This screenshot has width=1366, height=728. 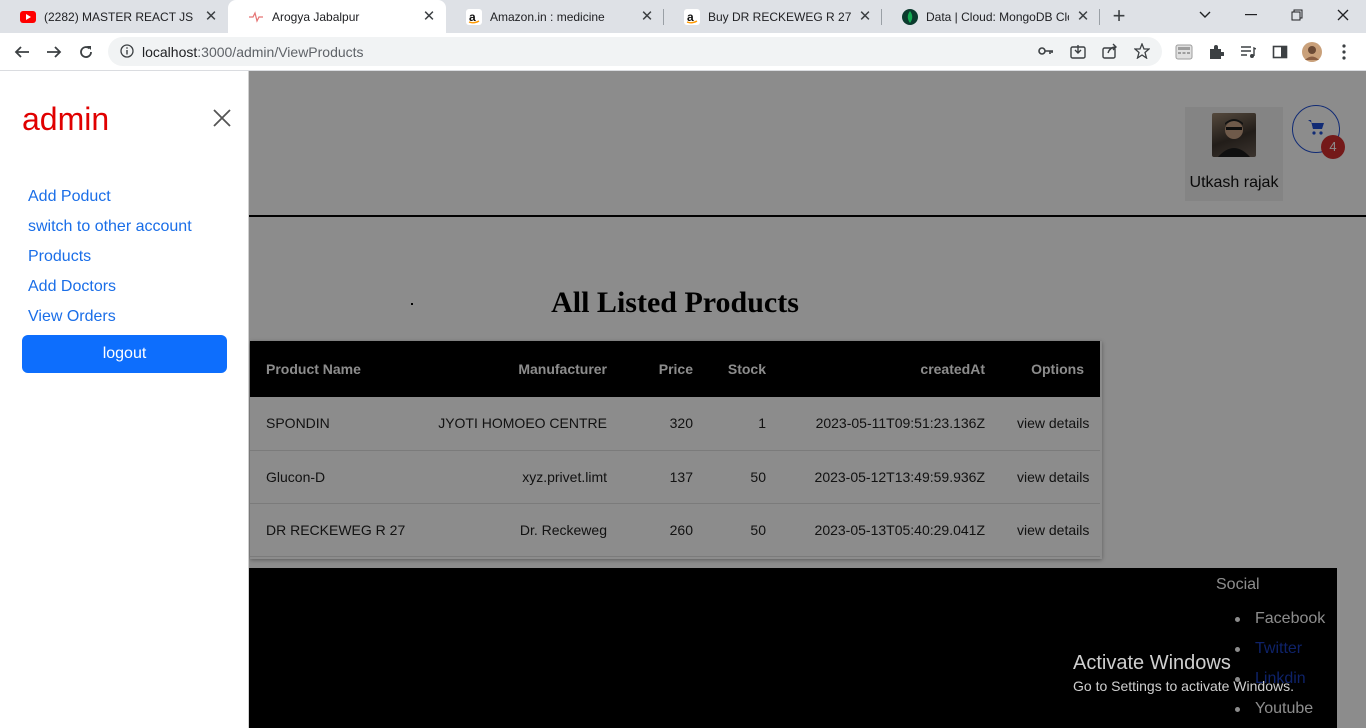 I want to click on url-text: localhost:3000/admin/ViewProducts, so click(x=253, y=52).